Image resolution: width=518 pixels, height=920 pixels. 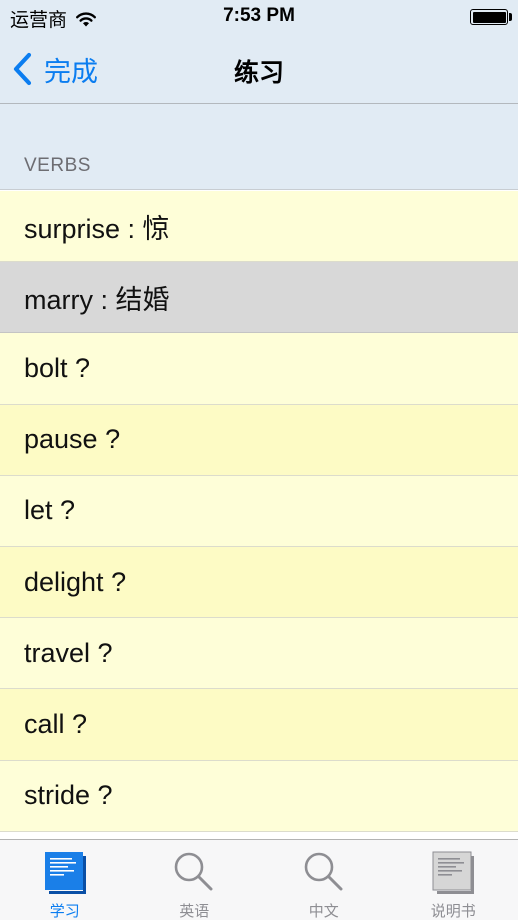 What do you see at coordinates (259, 654) in the screenshot?
I see `list-item: travel ?` at bounding box center [259, 654].